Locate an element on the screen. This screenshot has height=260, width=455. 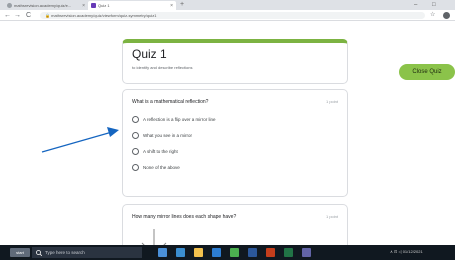
maximize-button: □ is located at coordinates (434, 5).